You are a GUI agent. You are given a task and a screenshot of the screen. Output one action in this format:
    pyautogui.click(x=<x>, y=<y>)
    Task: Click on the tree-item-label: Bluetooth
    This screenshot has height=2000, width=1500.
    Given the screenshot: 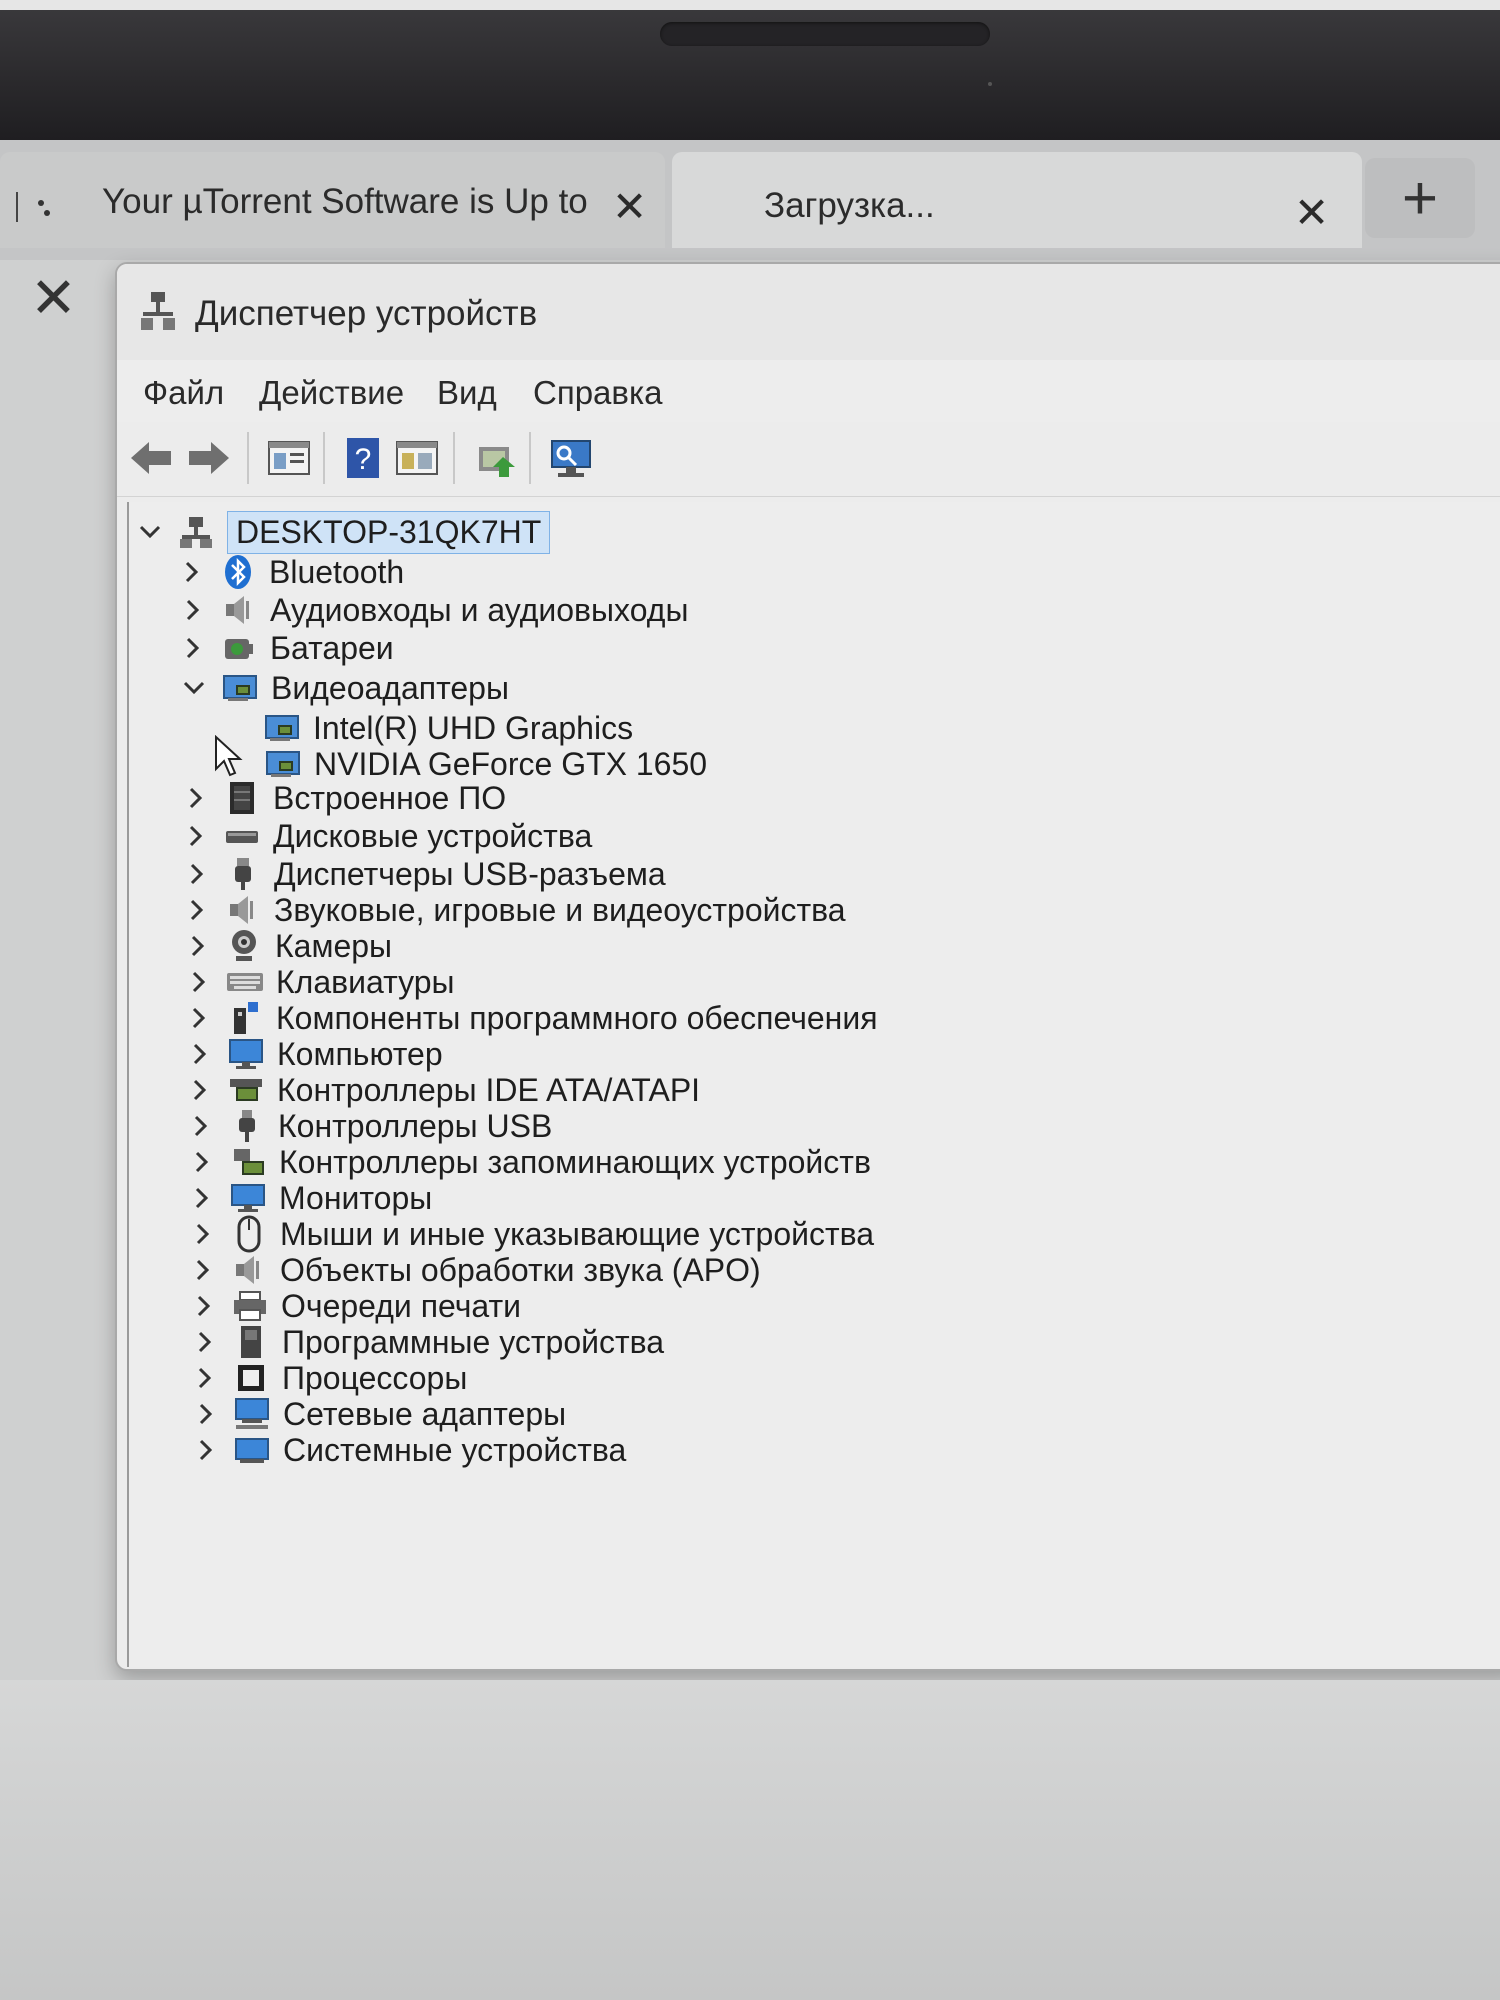 What is the action you would take?
    pyautogui.click(x=337, y=571)
    